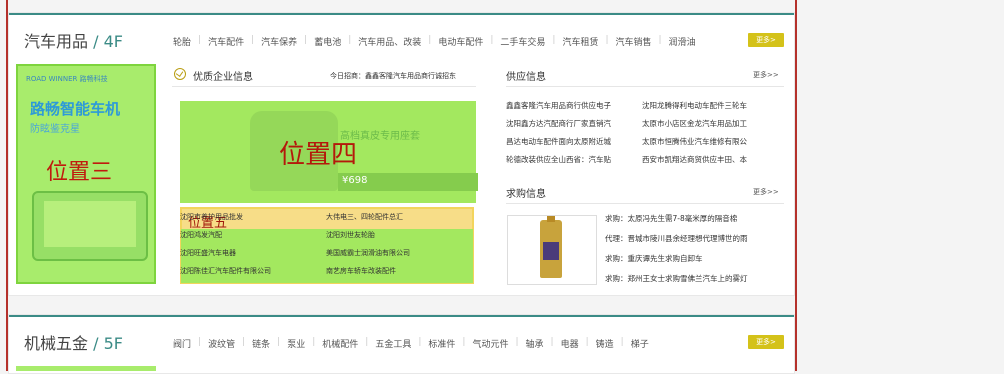  I want to click on quality-enterprise-title: 优质企业信息, so click(223, 77).